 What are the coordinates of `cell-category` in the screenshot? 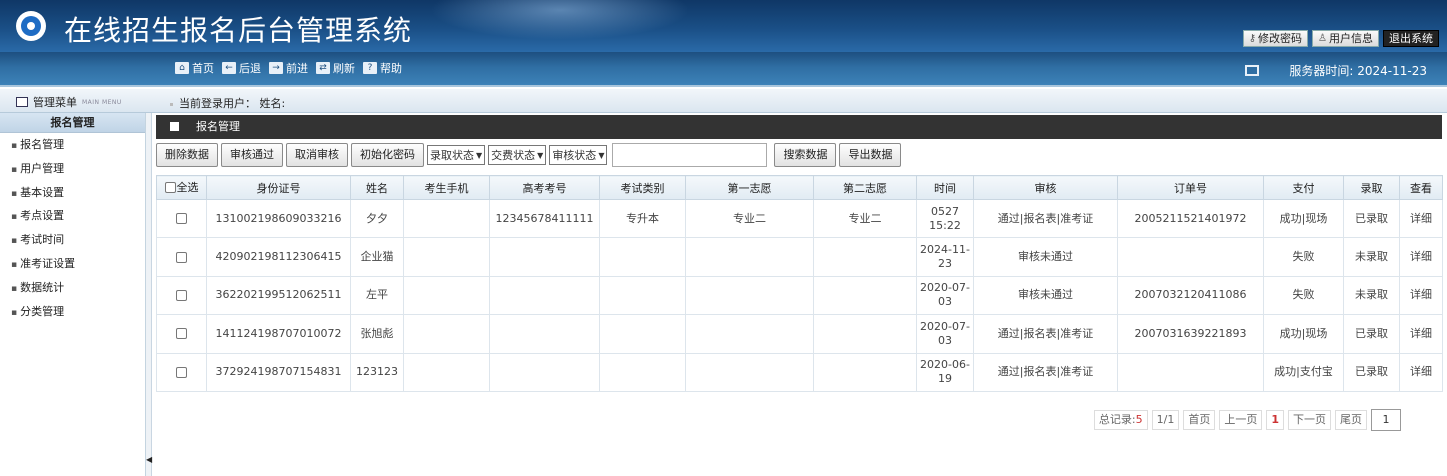 It's located at (642, 372).